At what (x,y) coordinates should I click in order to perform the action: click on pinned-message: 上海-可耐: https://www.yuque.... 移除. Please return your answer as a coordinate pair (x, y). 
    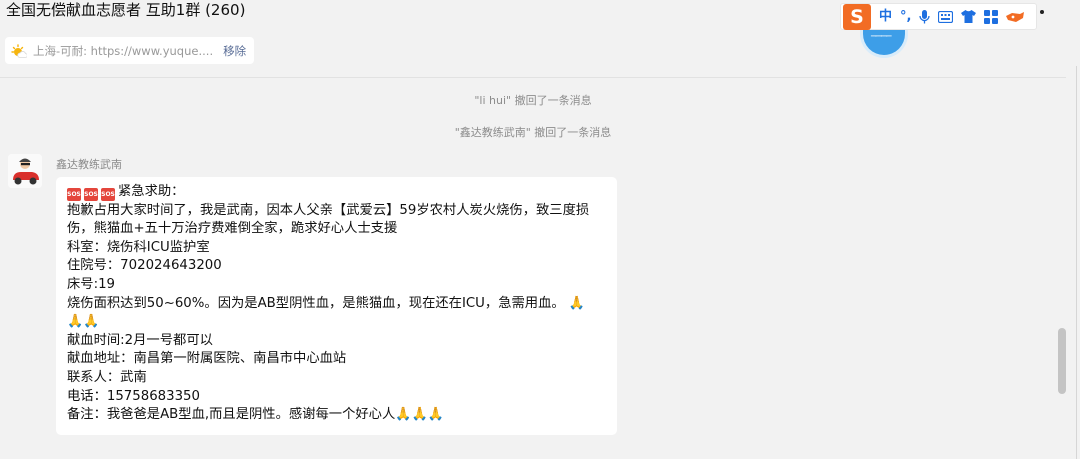
    Looking at the image, I should click on (130, 50).